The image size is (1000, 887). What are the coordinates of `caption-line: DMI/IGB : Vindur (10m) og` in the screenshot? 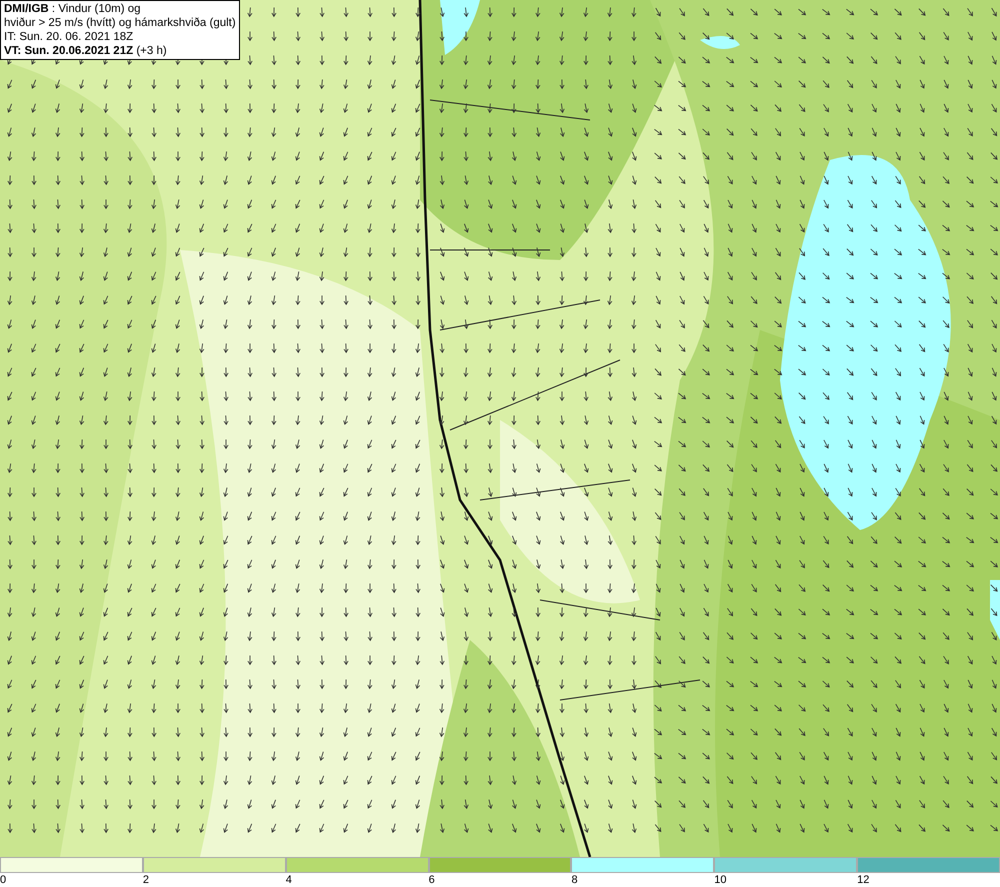 It's located at (73, 9).